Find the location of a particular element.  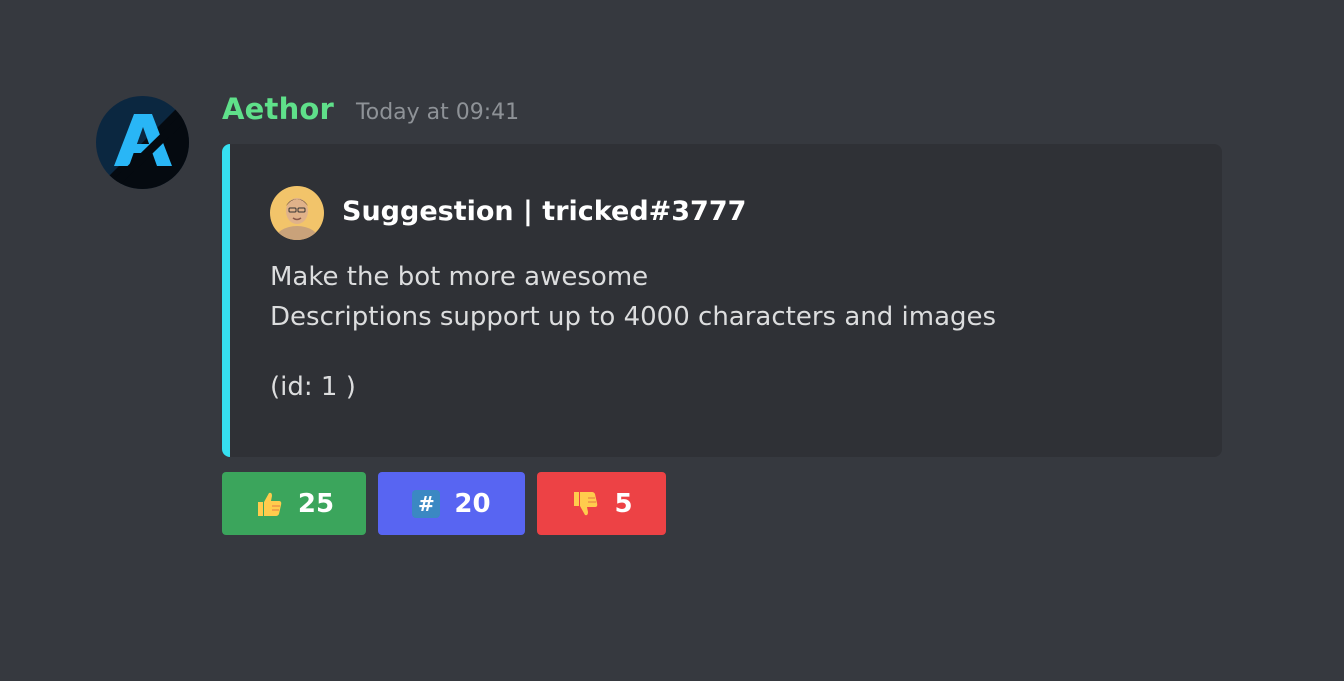

upvote-button: 25 is located at coordinates (294, 503).